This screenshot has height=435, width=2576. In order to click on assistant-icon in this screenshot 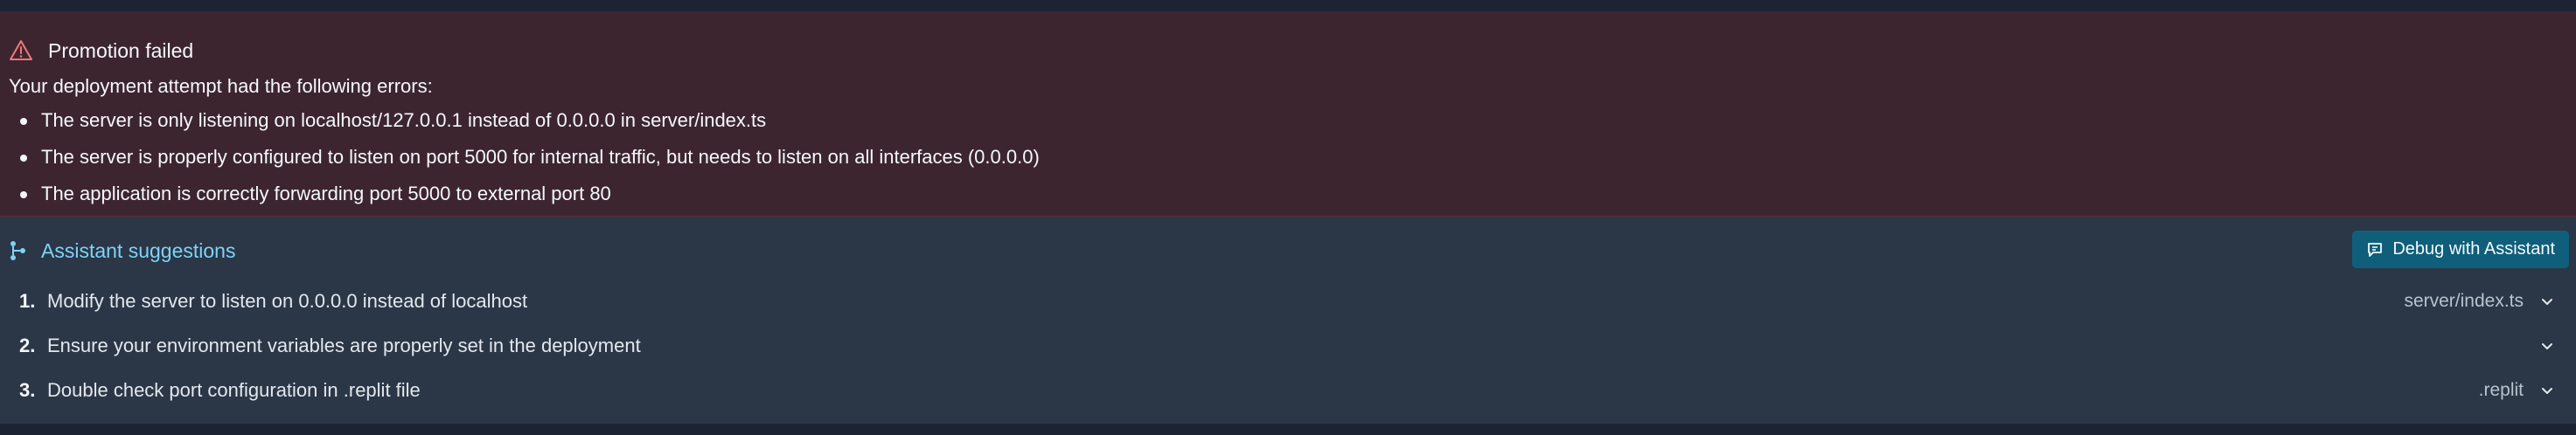, I will do `click(18, 250)`.